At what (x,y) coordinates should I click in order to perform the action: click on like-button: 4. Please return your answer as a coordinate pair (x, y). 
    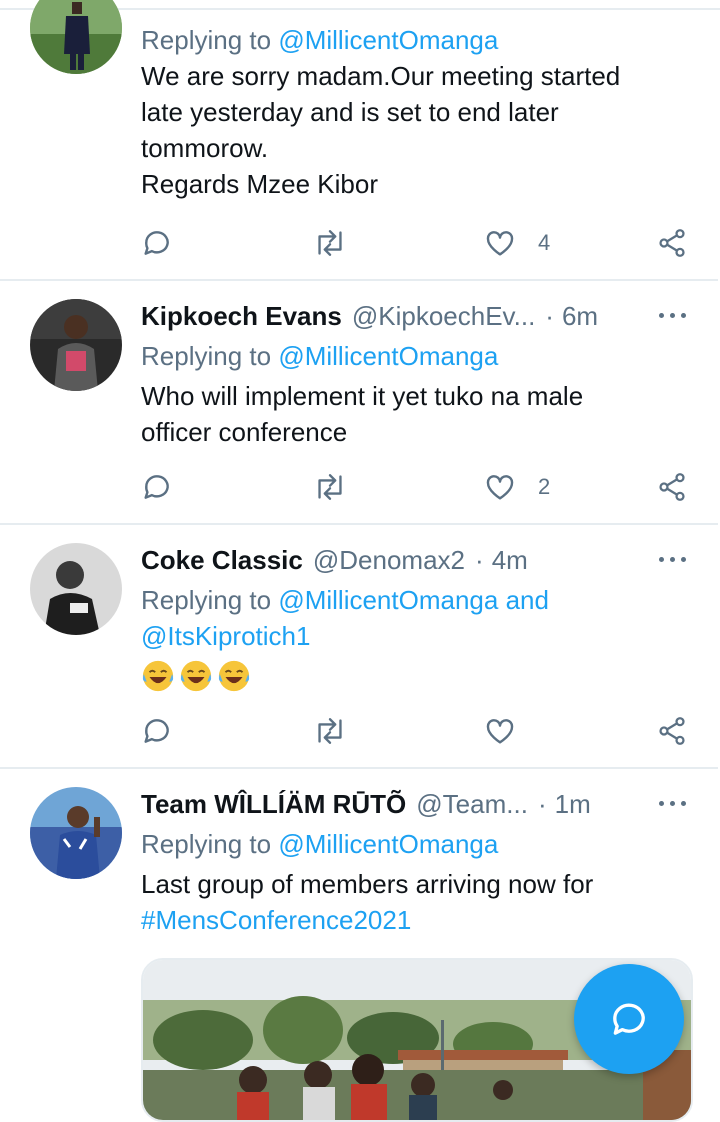
    Looking at the image, I should click on (517, 243).